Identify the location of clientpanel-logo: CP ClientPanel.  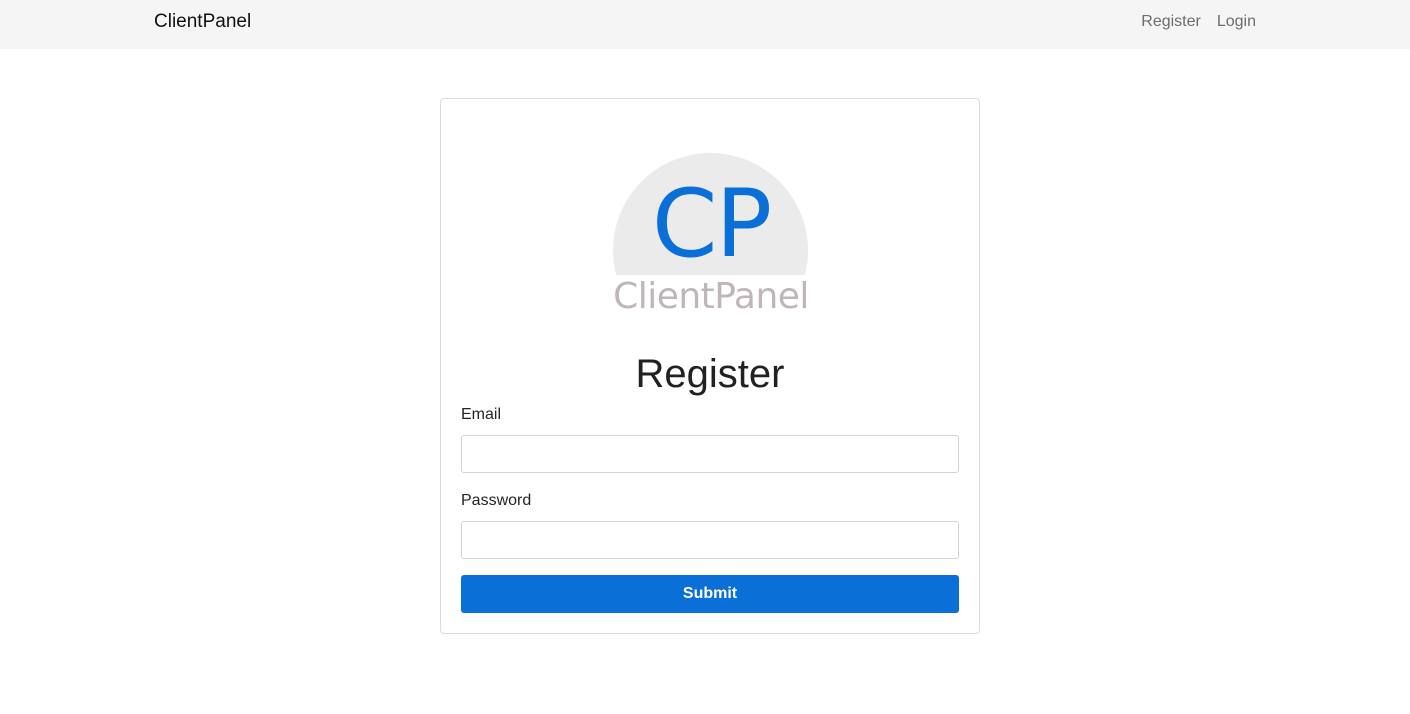
(711, 254).